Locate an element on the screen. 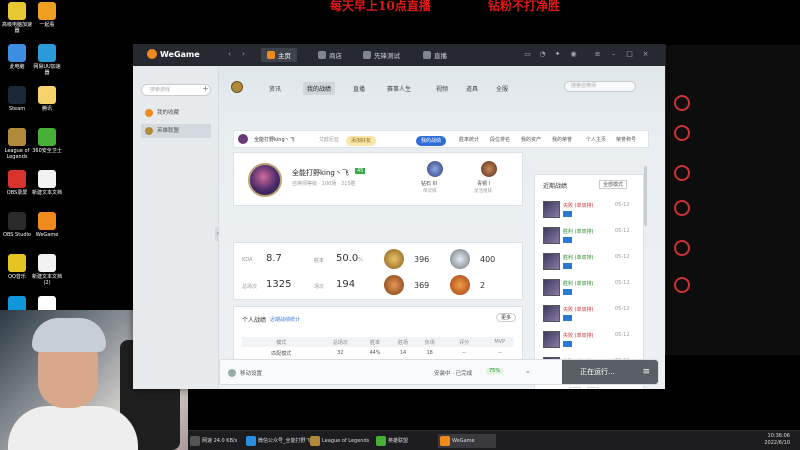  medal-bronze-value: 369 is located at coordinates (422, 285).